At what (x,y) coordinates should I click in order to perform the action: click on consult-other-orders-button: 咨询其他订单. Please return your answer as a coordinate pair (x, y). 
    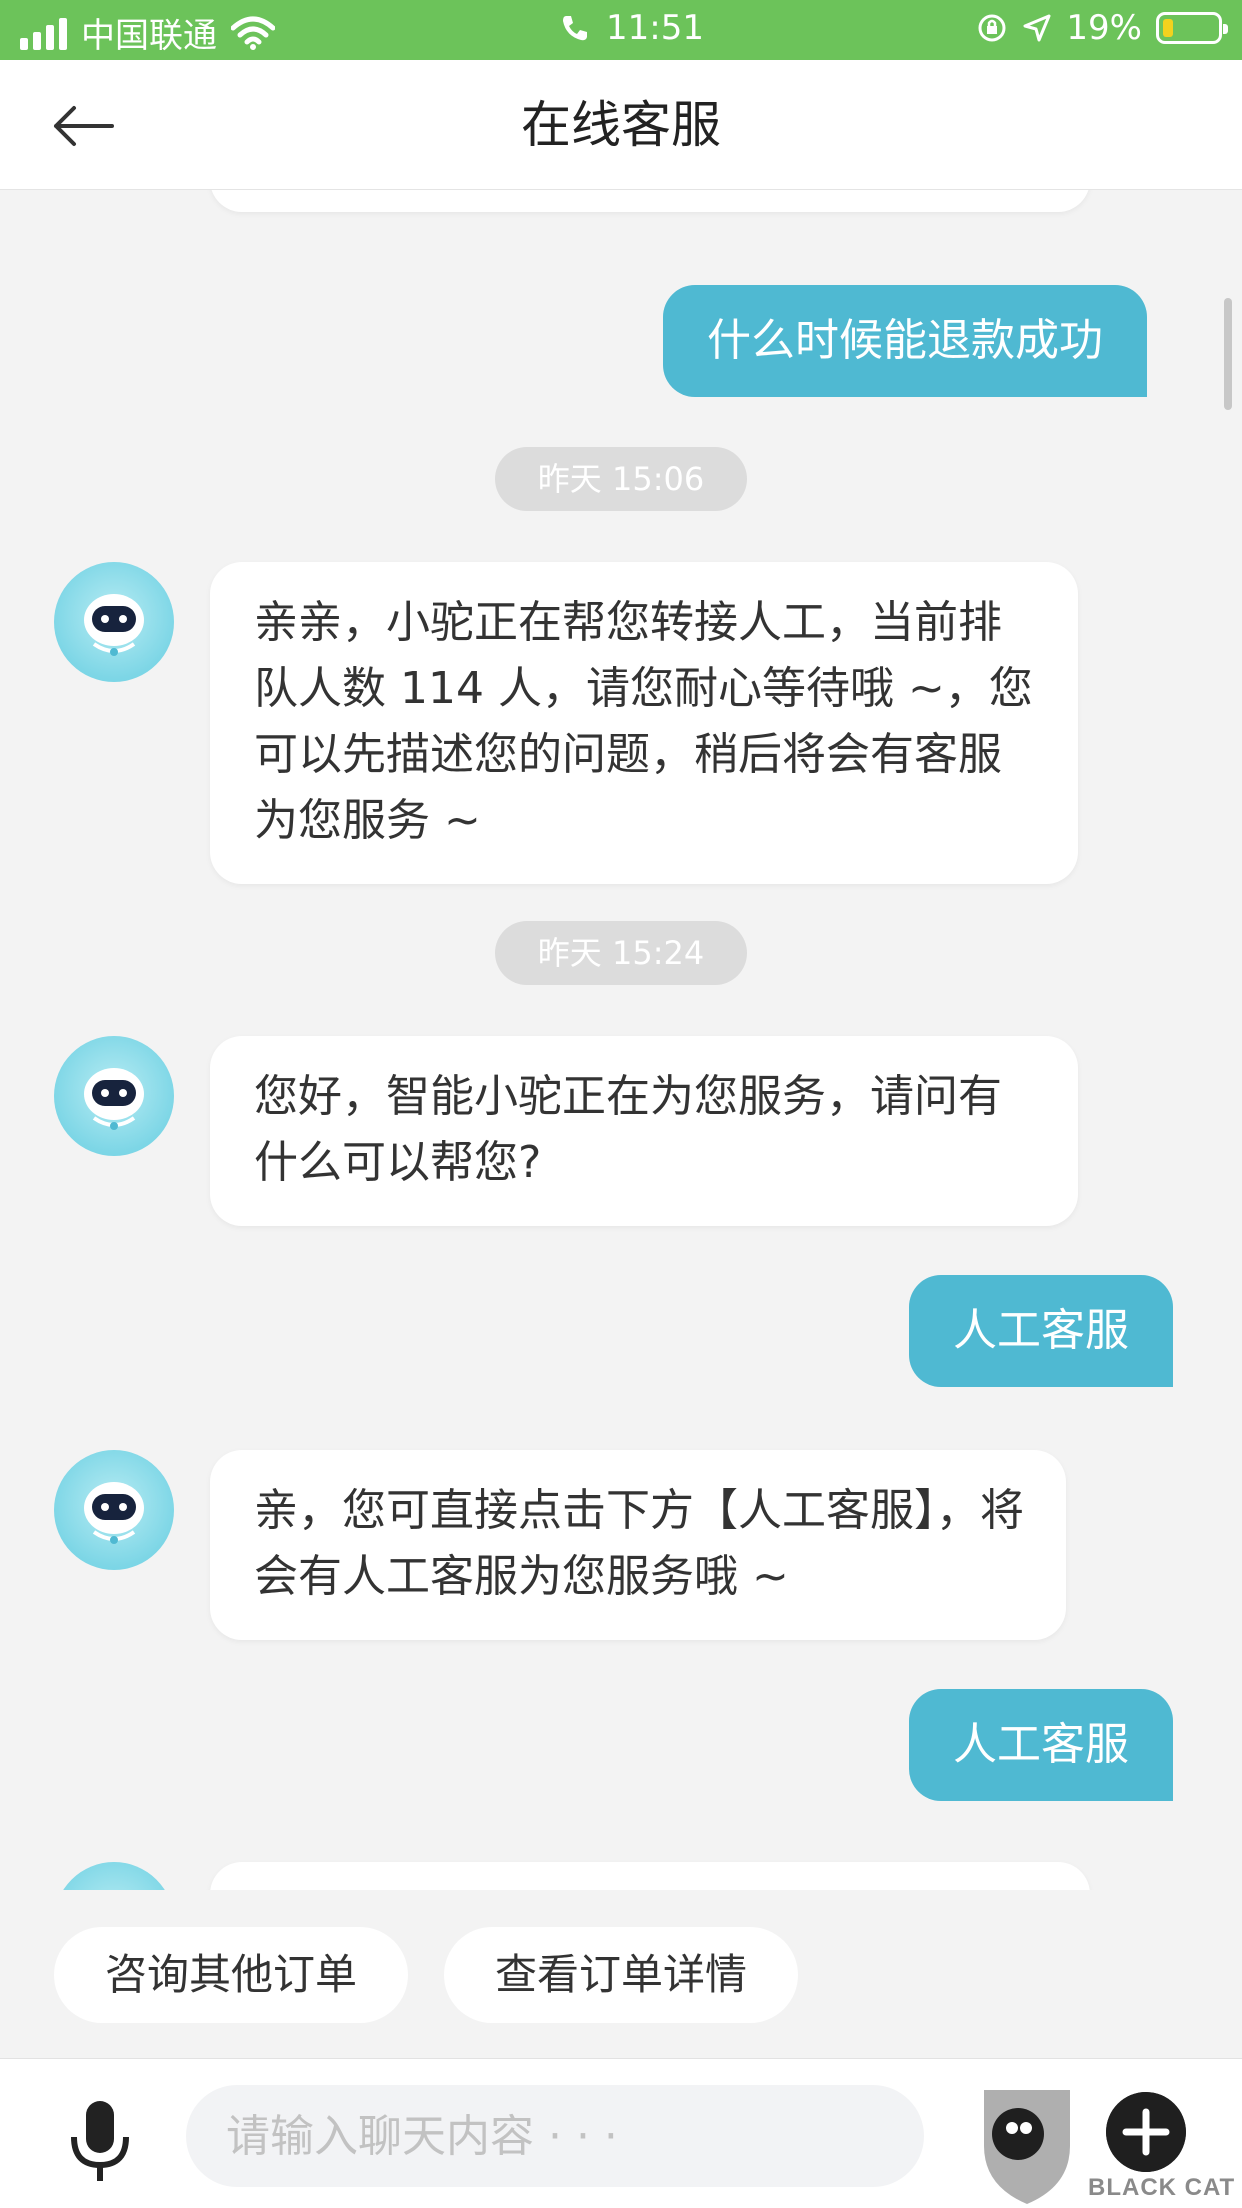
    Looking at the image, I should click on (231, 1975).